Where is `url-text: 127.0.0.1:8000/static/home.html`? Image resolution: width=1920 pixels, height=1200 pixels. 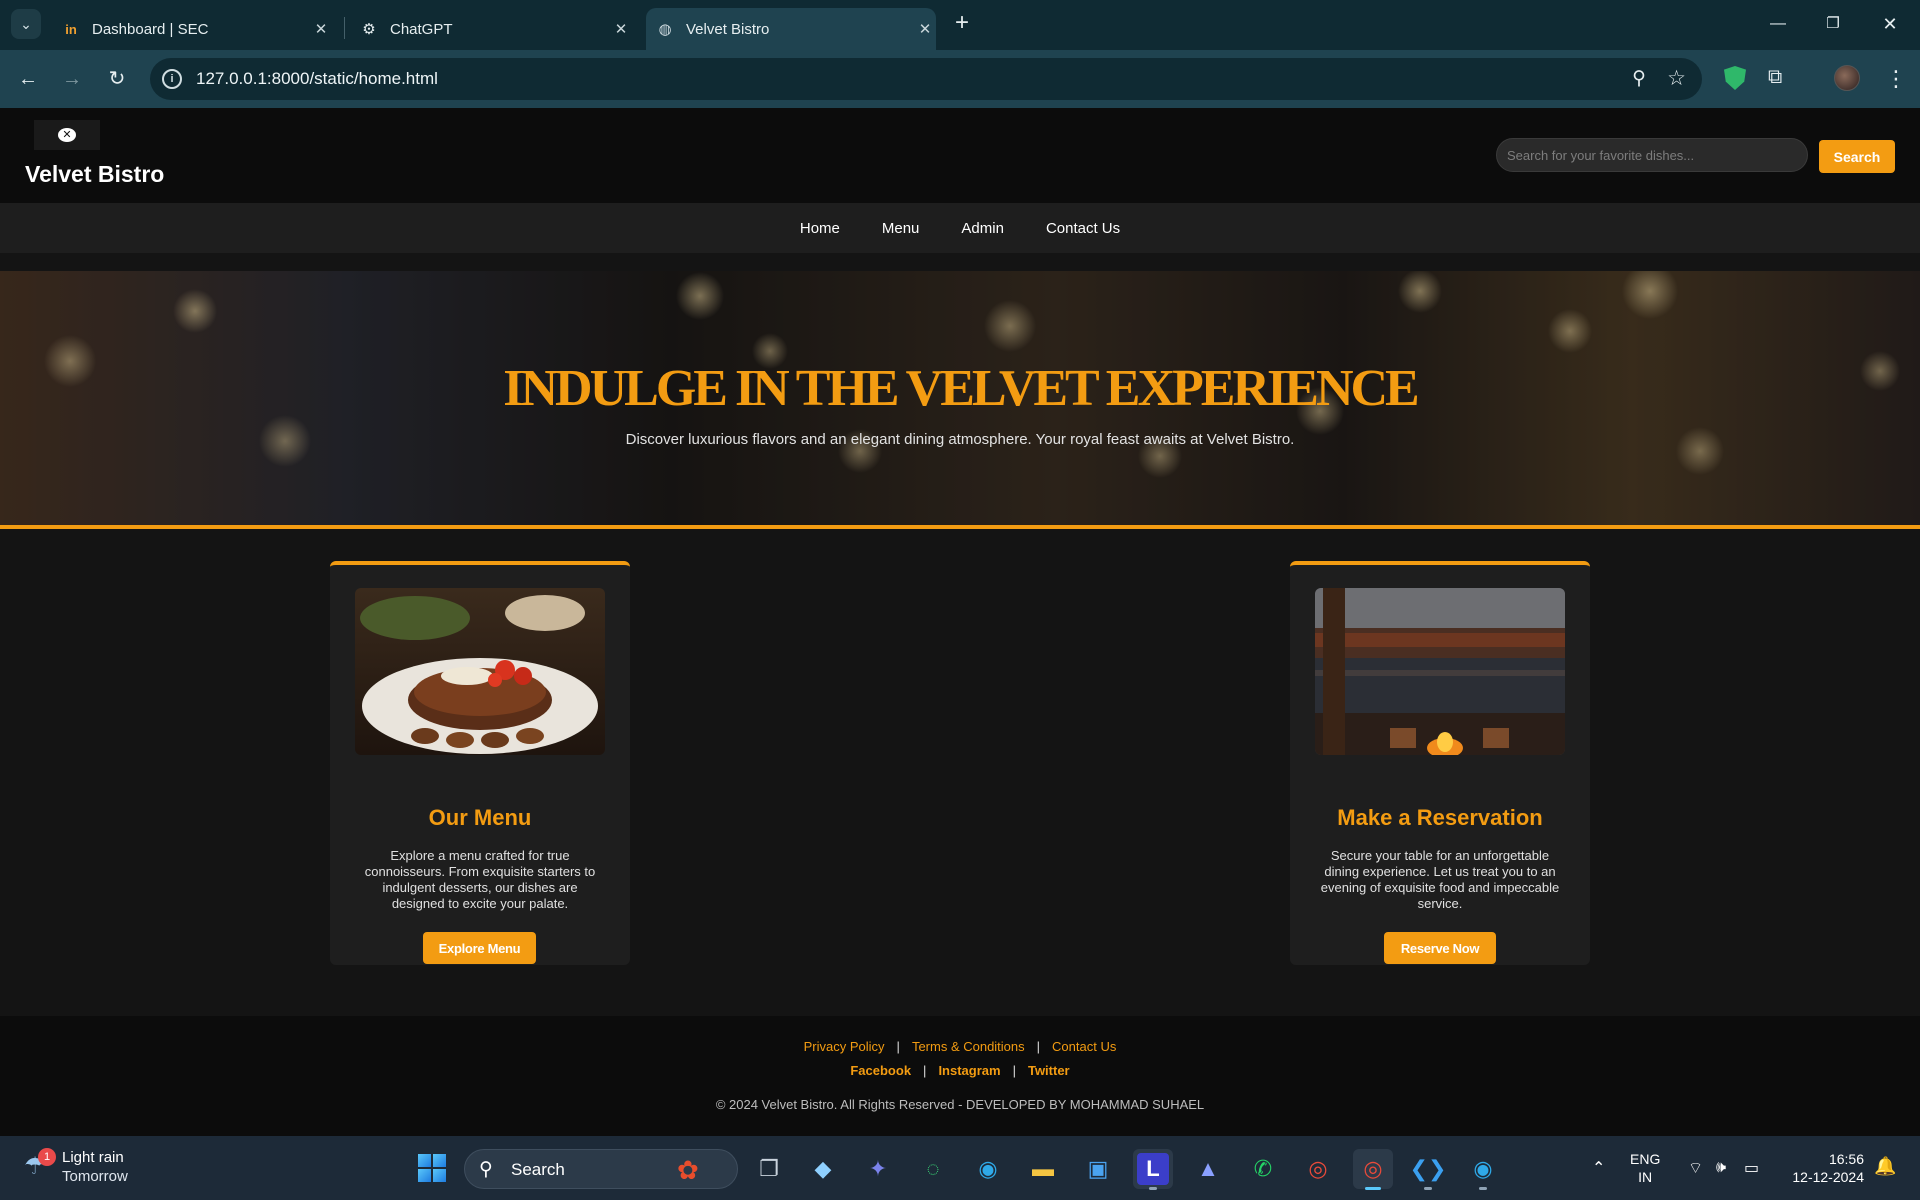 url-text: 127.0.0.1:8000/static/home.html is located at coordinates (317, 79).